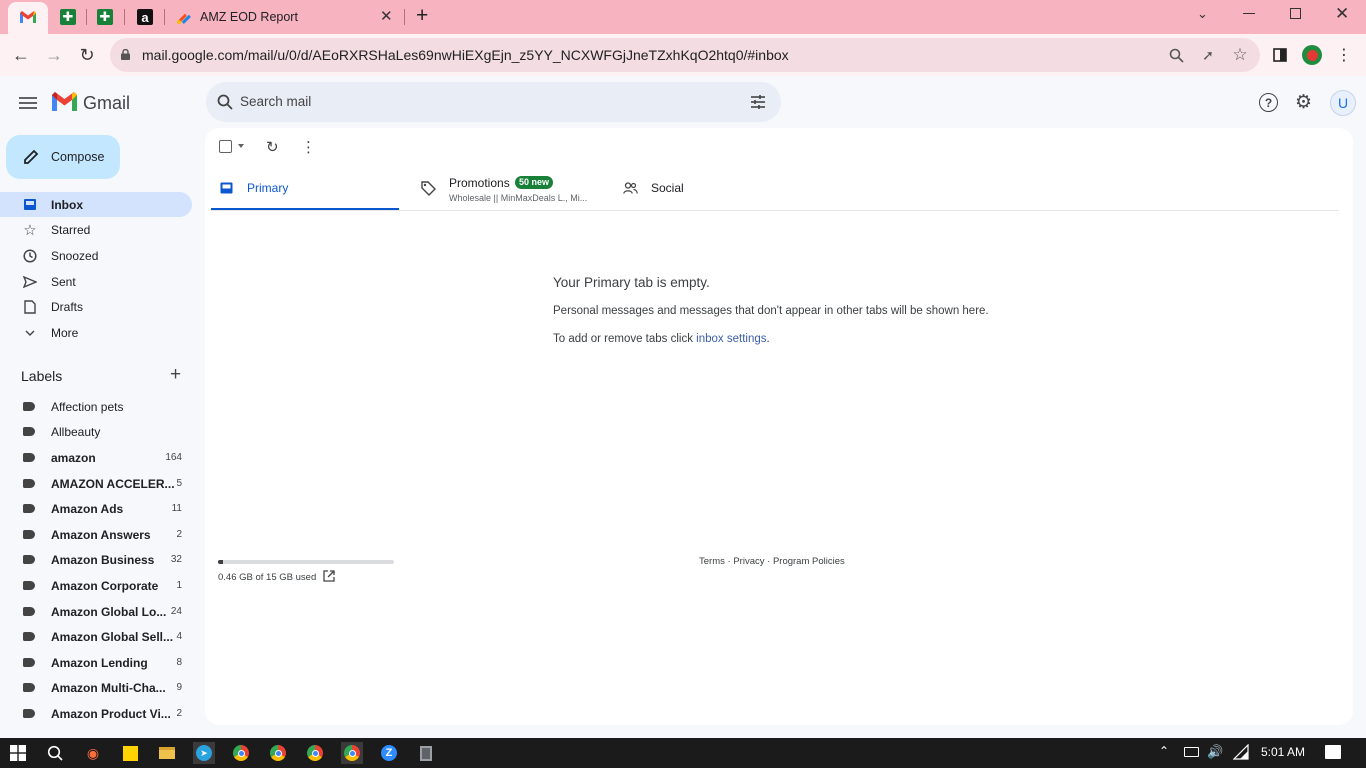 This screenshot has width=1366, height=768. What do you see at coordinates (422, 16) in the screenshot?
I see `new-tab-plus-icon: +` at bounding box center [422, 16].